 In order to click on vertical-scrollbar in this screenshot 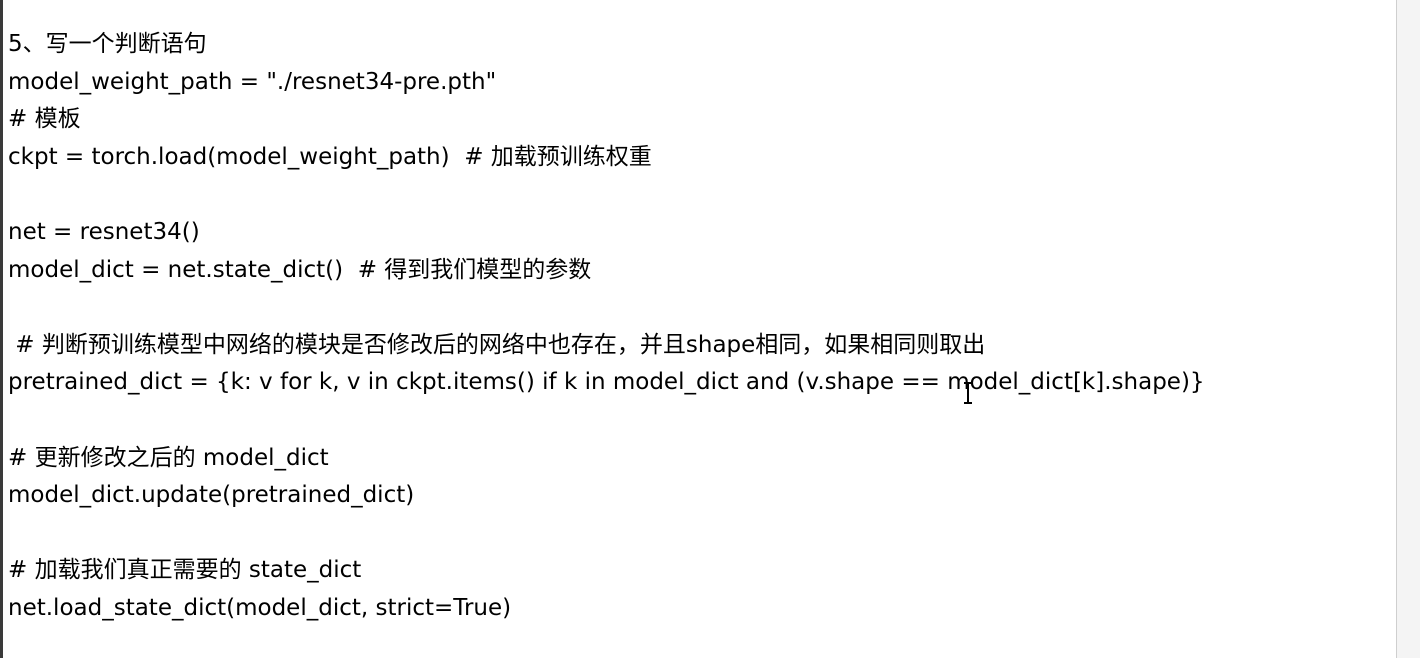, I will do `click(1408, 329)`.